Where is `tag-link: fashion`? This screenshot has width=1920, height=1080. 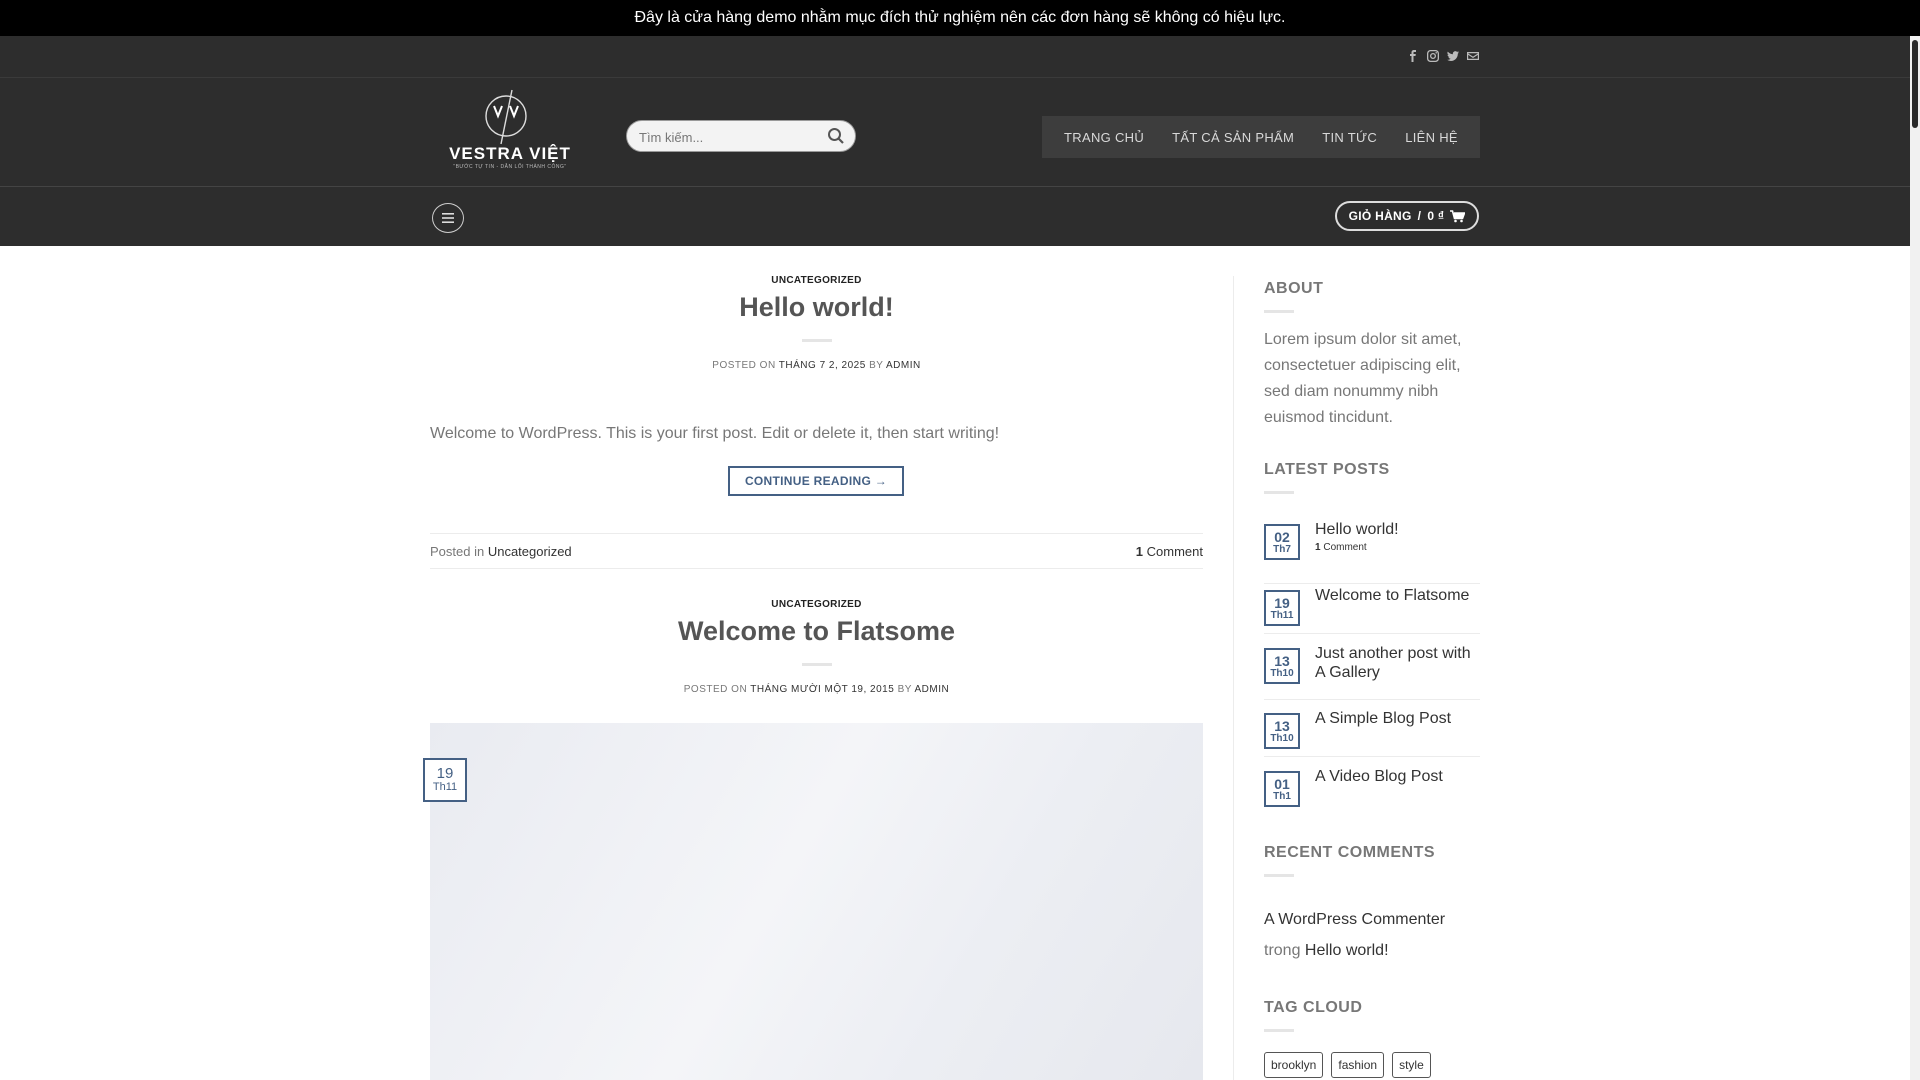 tag-link: fashion is located at coordinates (1358, 1065).